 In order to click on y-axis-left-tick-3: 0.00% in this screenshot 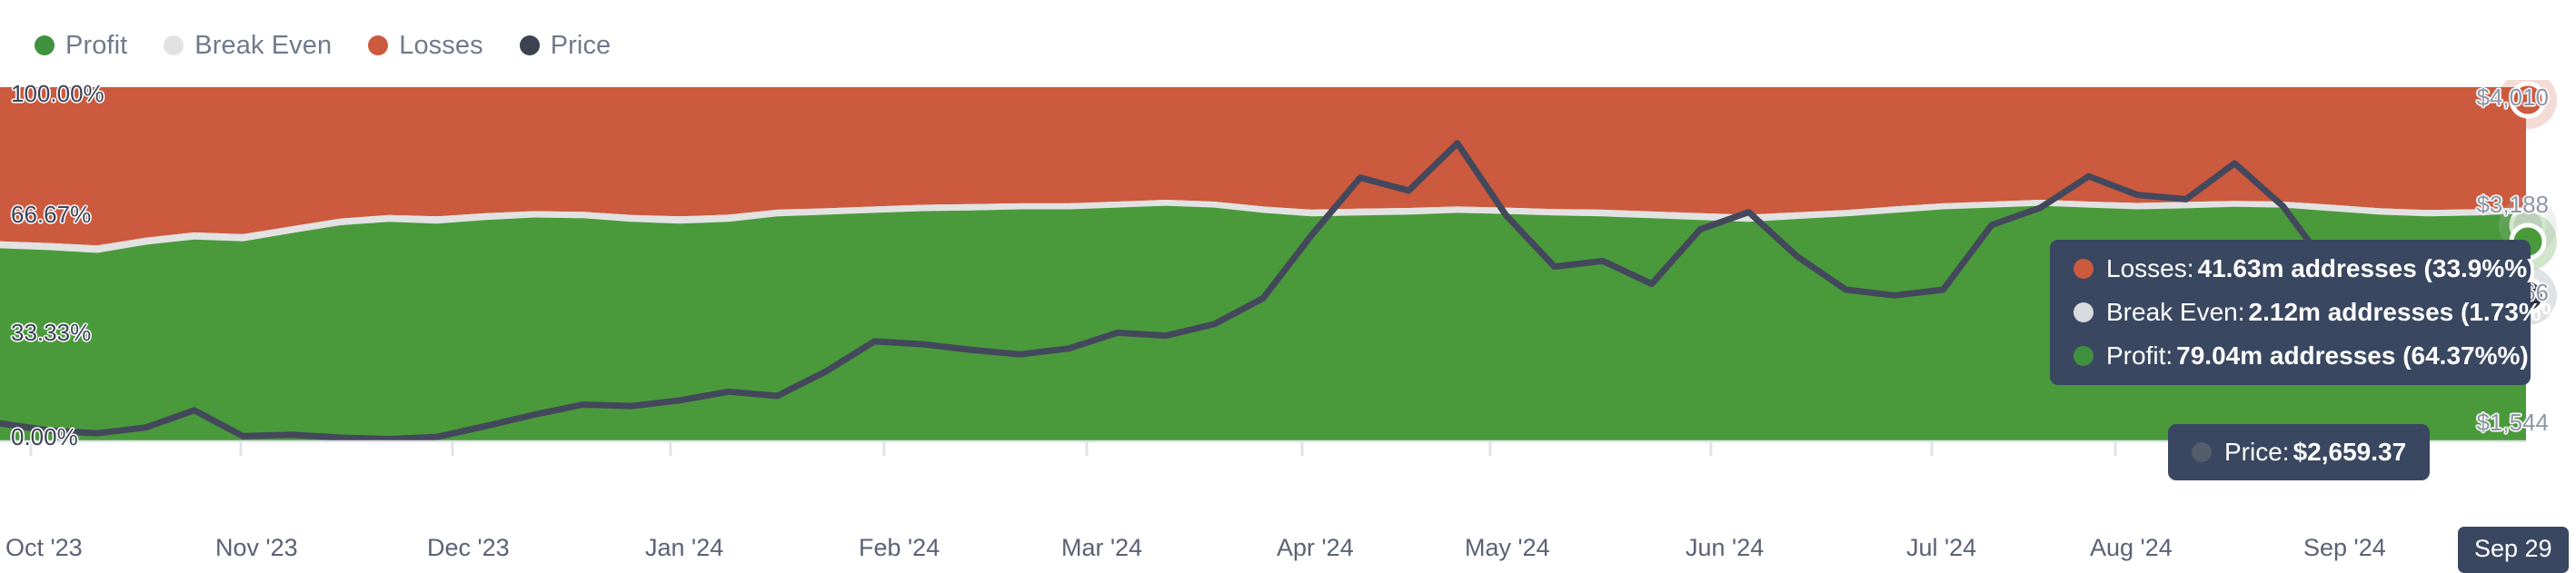, I will do `click(44, 436)`.